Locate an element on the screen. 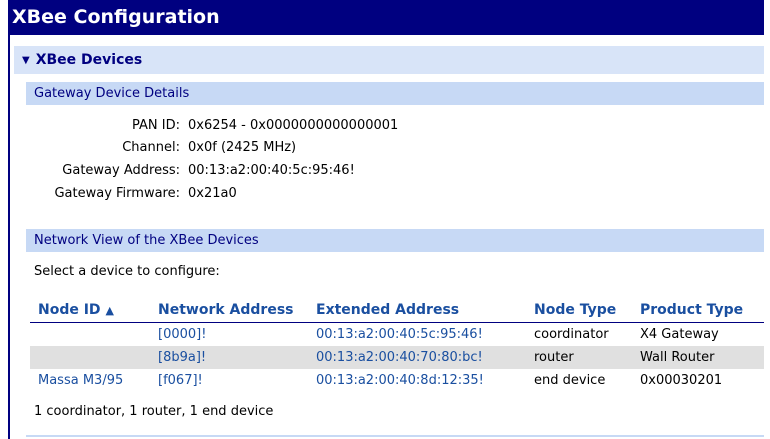  section-xbee-devices-toggle: ▼ XBee Devices is located at coordinates (389, 60).